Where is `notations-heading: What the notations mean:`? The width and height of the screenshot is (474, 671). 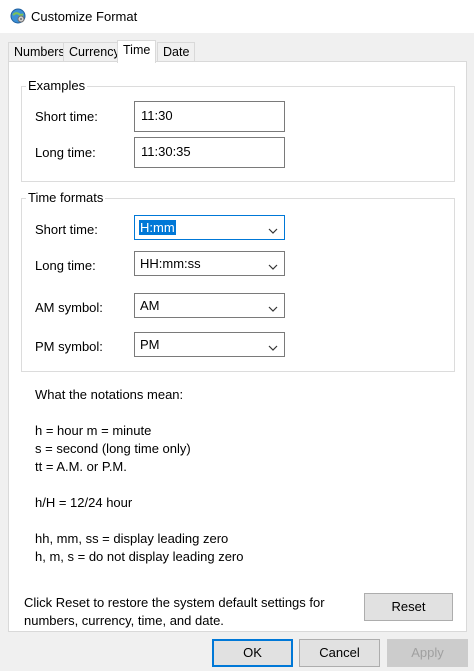
notations-heading: What the notations mean: is located at coordinates (109, 394).